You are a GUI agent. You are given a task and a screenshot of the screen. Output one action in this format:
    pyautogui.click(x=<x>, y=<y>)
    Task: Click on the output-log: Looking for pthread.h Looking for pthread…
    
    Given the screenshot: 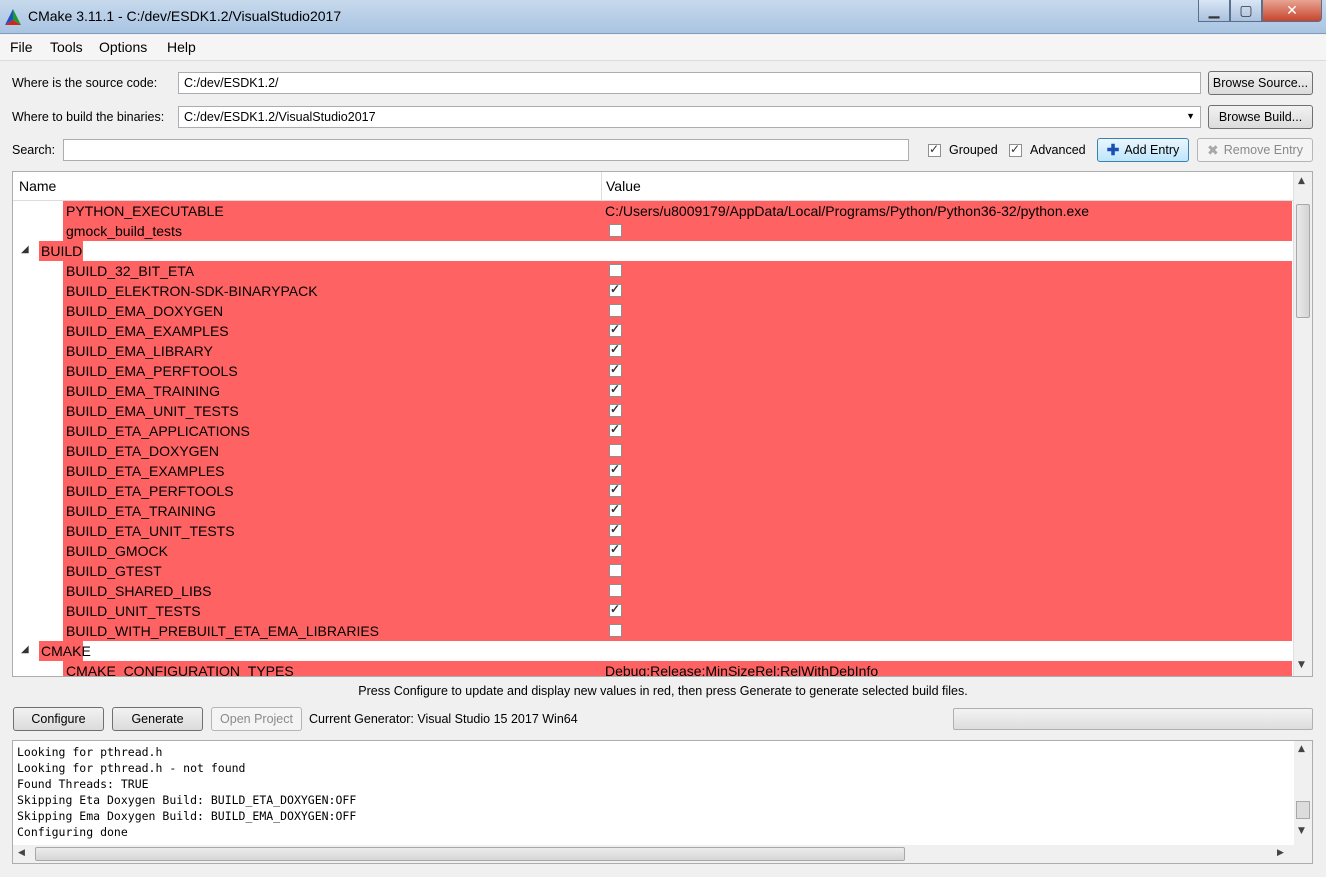 What is the action you would take?
    pyautogui.click(x=662, y=802)
    